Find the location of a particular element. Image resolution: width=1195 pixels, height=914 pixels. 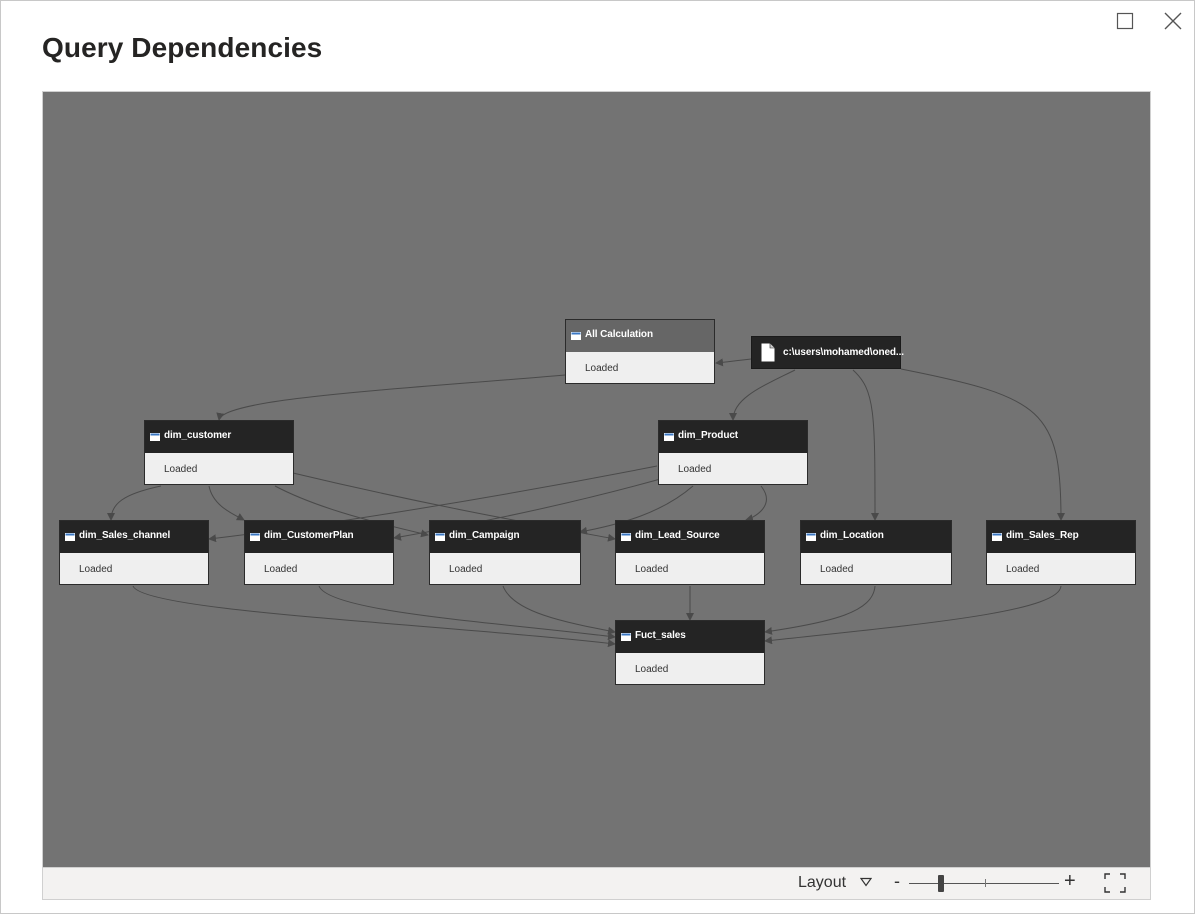

node-title: dim_Sales_Rep is located at coordinates (1042, 535).